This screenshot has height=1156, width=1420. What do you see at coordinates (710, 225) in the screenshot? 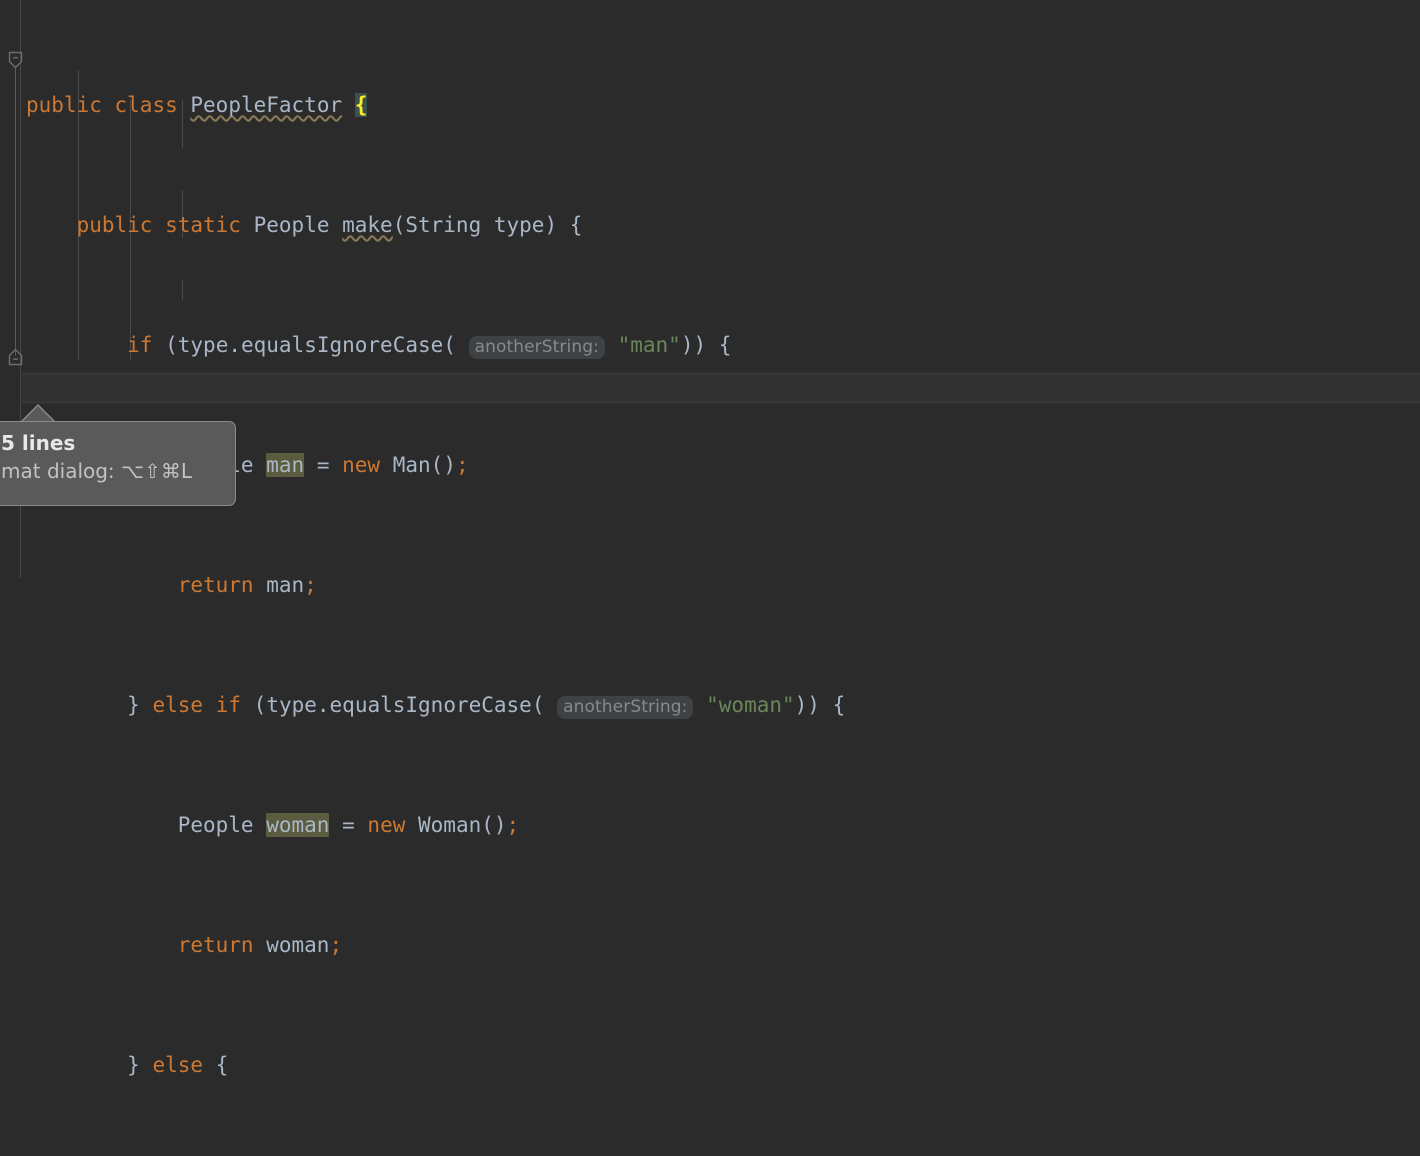
I see `code-line-2: public static People make(String type) {` at bounding box center [710, 225].